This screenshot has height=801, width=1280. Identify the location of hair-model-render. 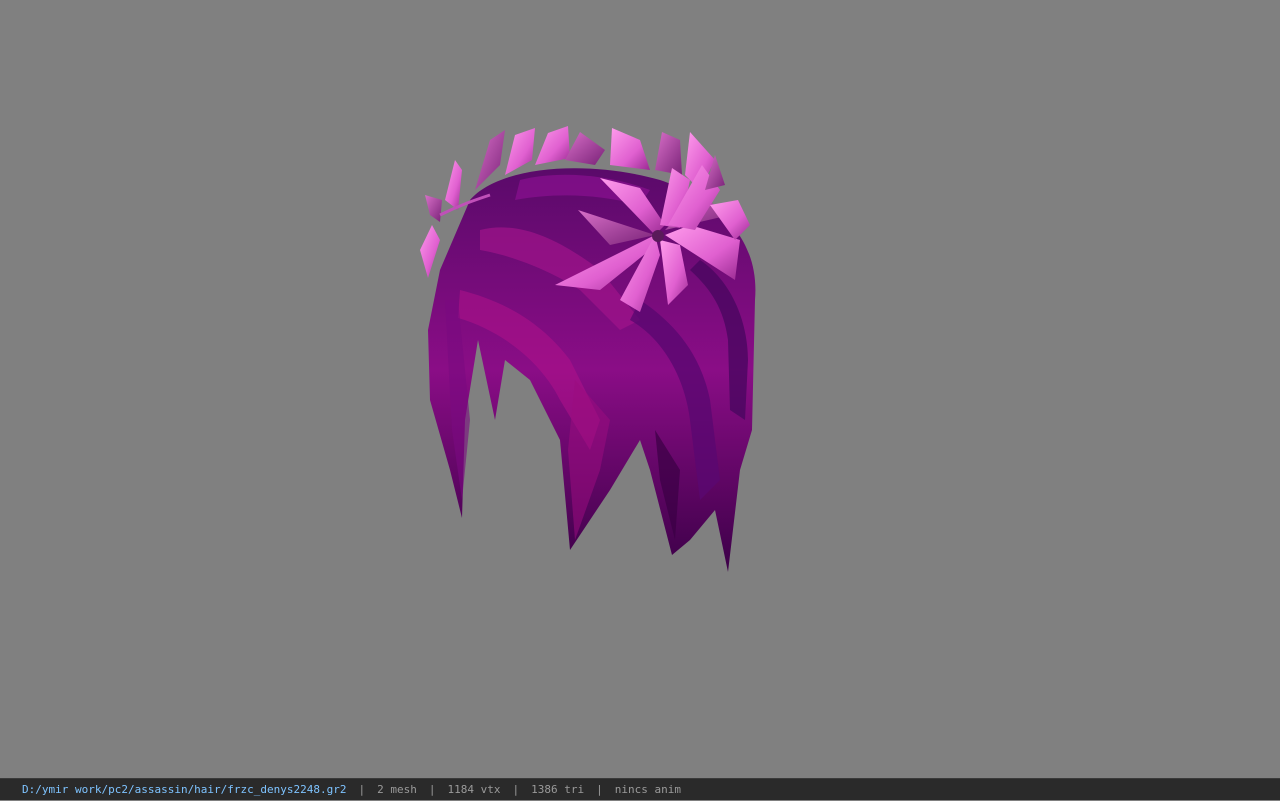
(588, 349).